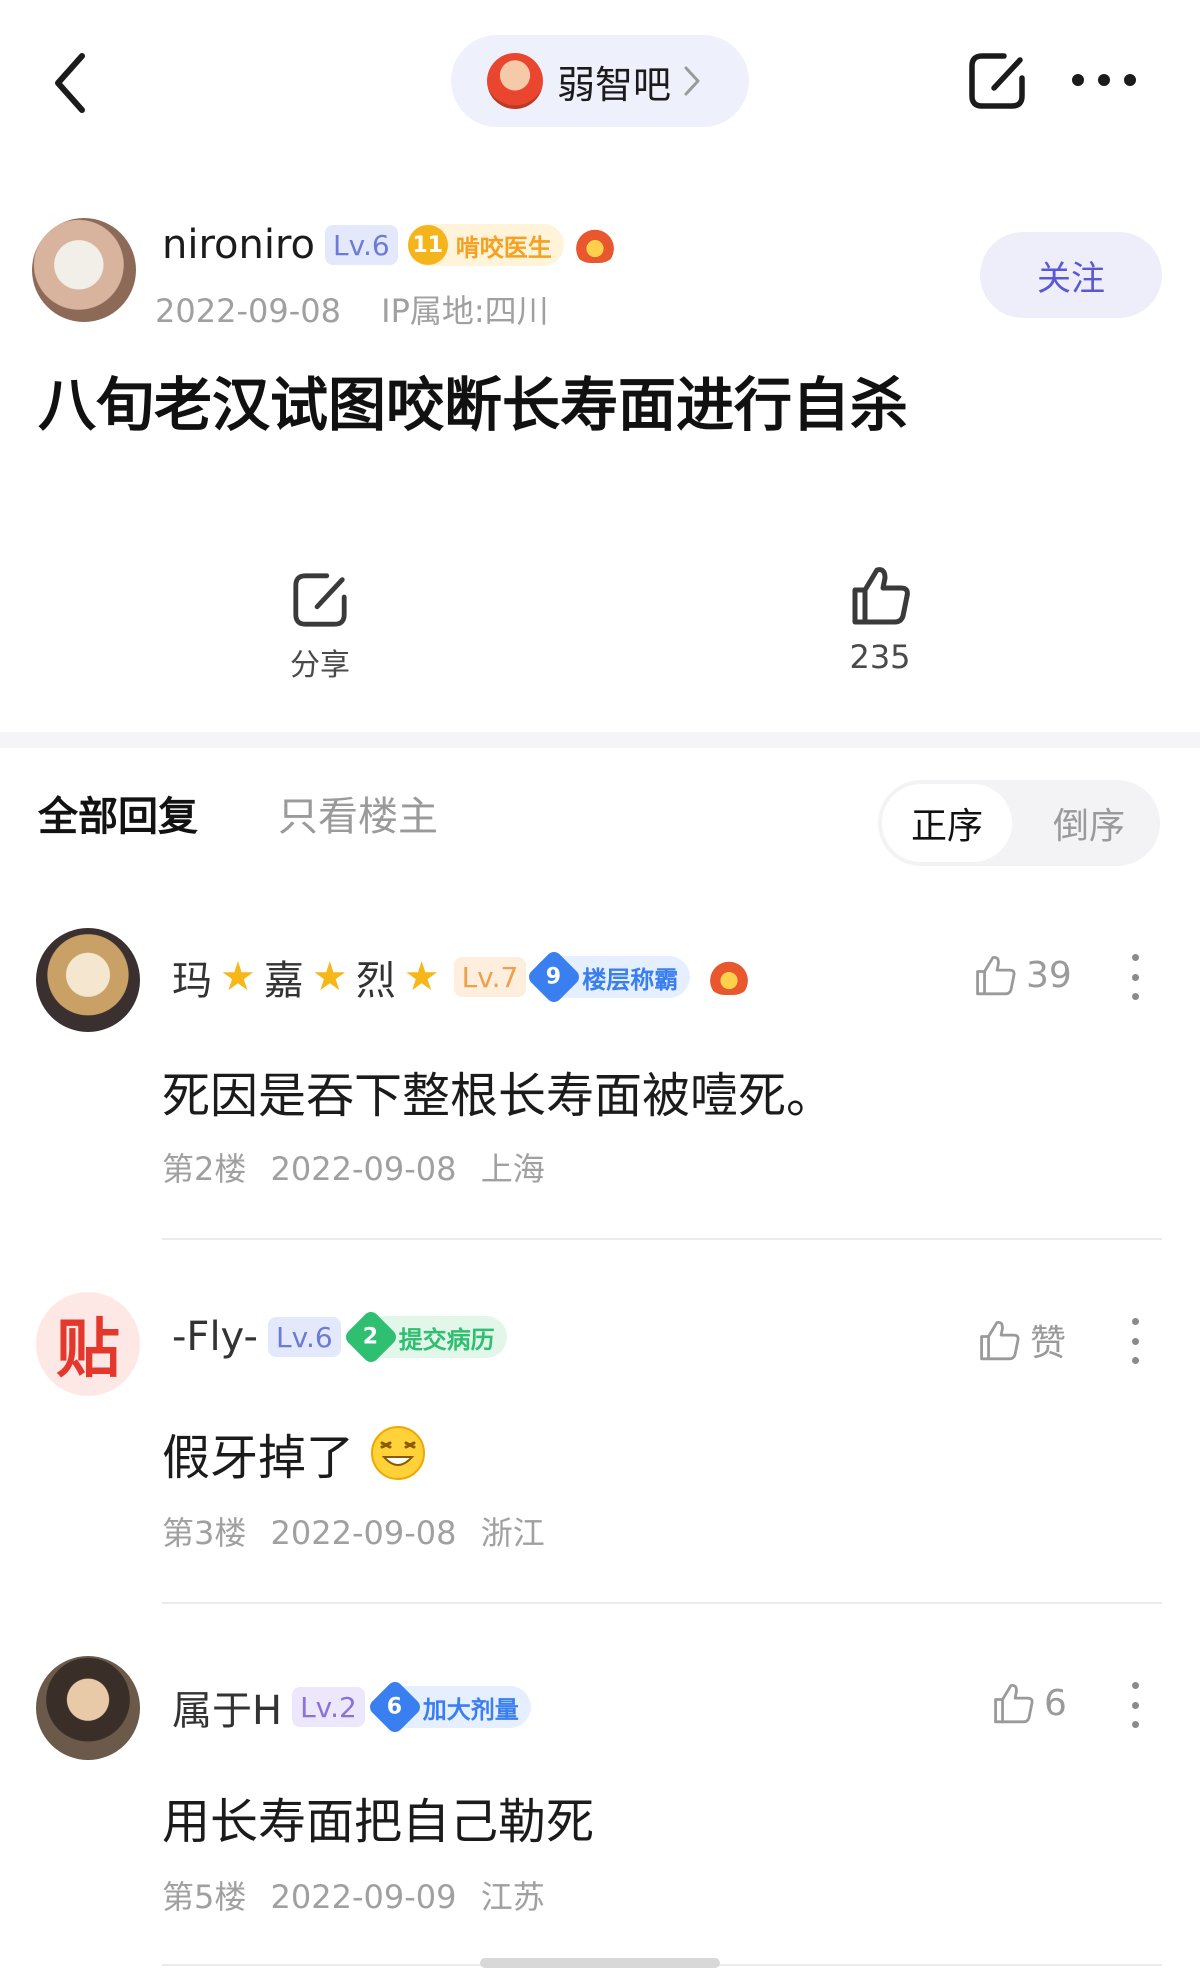 This screenshot has width=1200, height=1980. I want to click on reply-location: 上海, so click(512, 1169).